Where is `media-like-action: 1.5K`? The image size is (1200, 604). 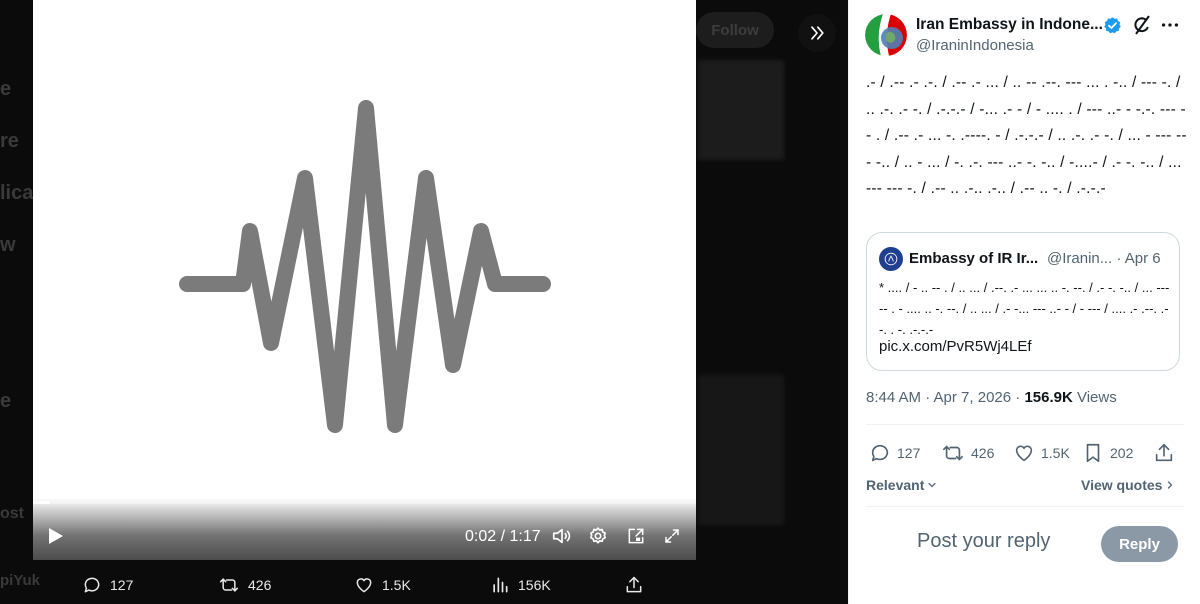
media-like-action: 1.5K is located at coordinates (382, 585).